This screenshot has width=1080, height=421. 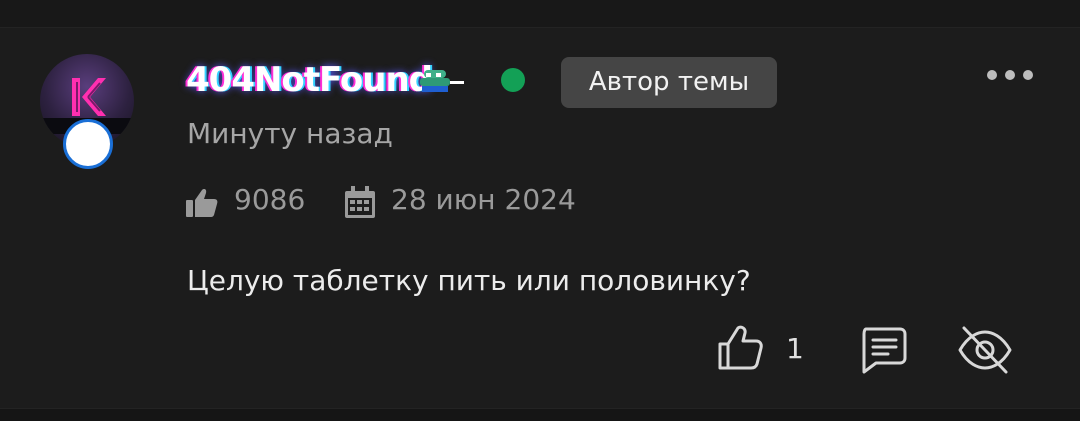 What do you see at coordinates (88, 144) in the screenshot?
I see `avatar-status-badge` at bounding box center [88, 144].